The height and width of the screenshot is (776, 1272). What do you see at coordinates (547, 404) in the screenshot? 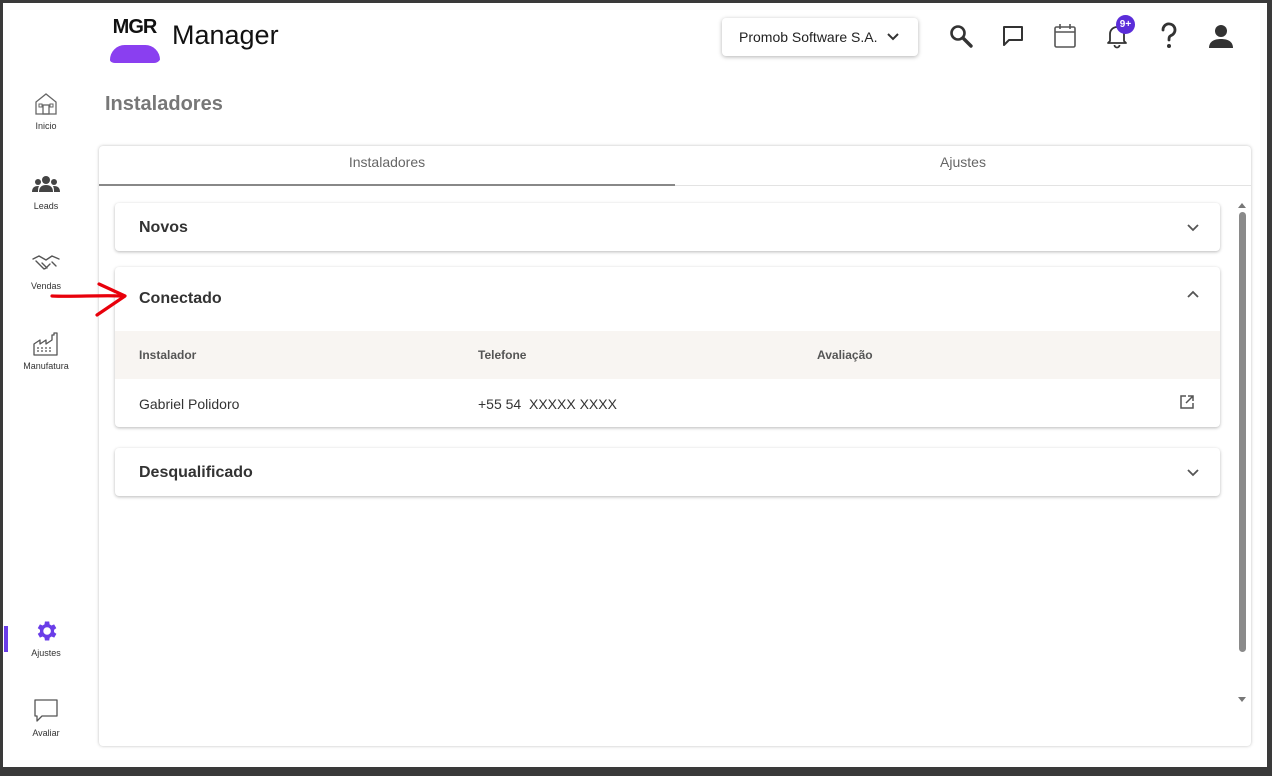
I see `installer-phone: +55 54 XXXXX XXXX` at bounding box center [547, 404].